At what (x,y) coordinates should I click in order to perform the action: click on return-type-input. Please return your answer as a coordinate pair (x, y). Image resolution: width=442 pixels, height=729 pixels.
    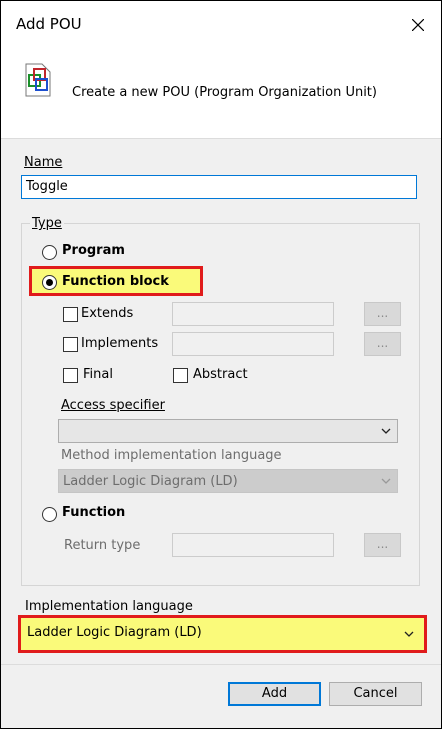
    Looking at the image, I should click on (253, 545).